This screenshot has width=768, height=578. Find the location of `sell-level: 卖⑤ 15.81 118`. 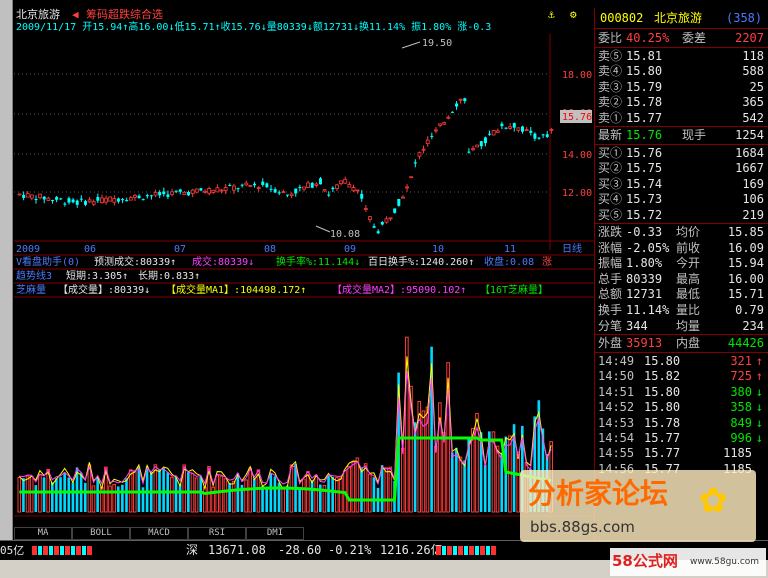

sell-level: 卖⑤ 15.81 118 is located at coordinates (682, 56).